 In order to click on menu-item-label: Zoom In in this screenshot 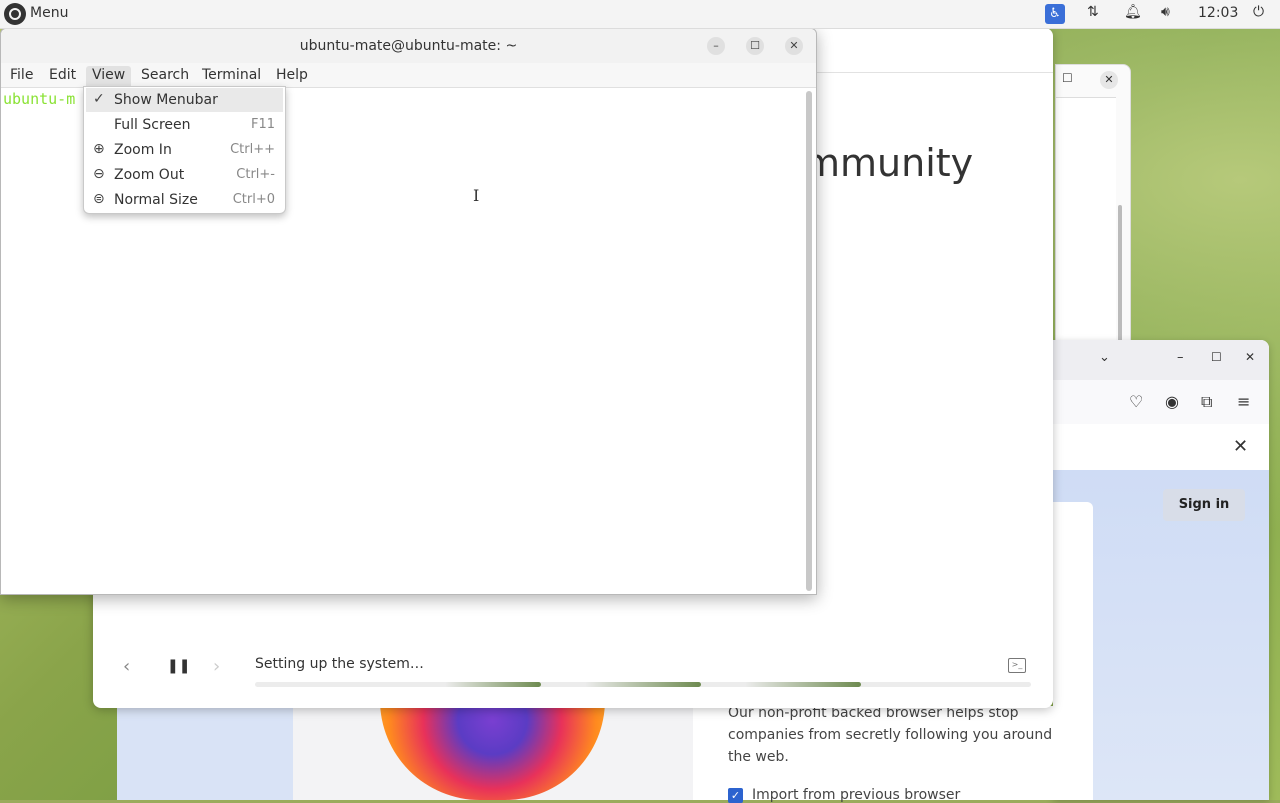, I will do `click(143, 150)`.